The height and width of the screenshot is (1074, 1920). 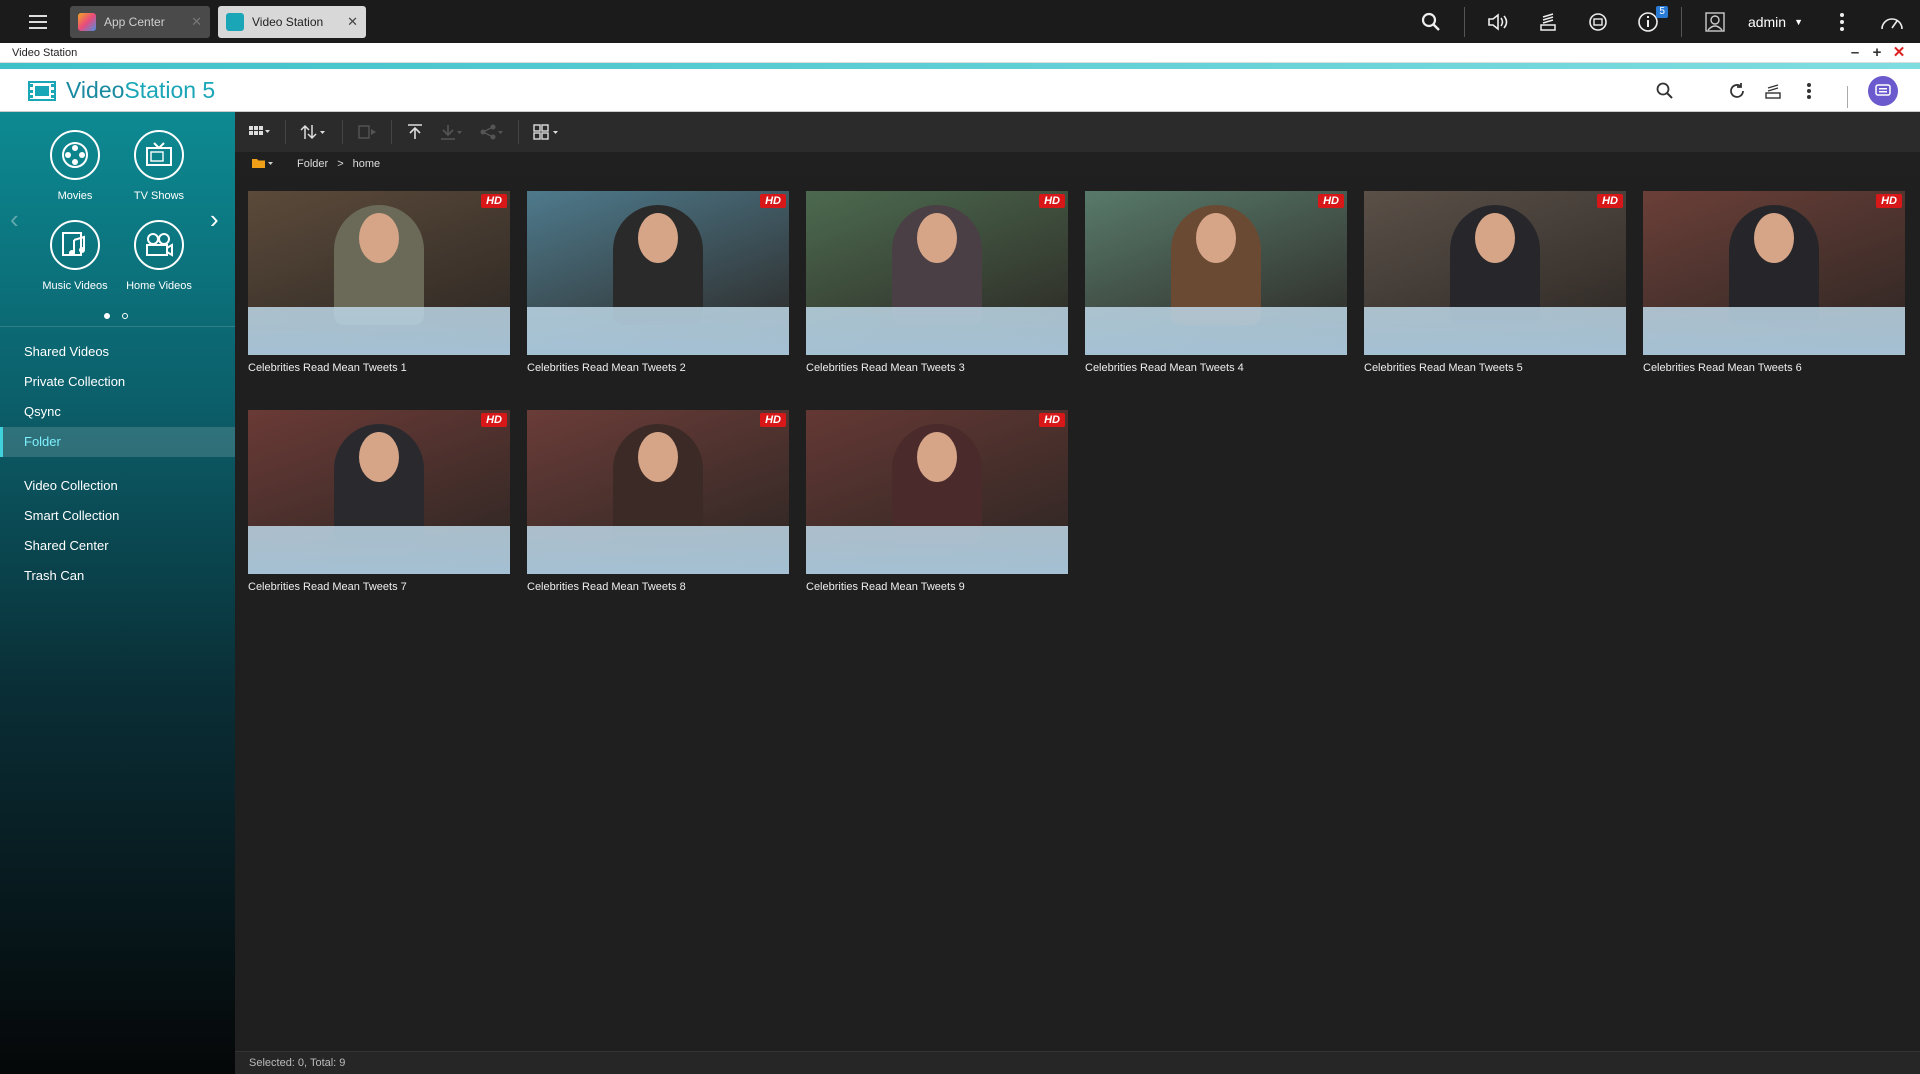 I want to click on user-avatar-icon, so click(x=1715, y=22).